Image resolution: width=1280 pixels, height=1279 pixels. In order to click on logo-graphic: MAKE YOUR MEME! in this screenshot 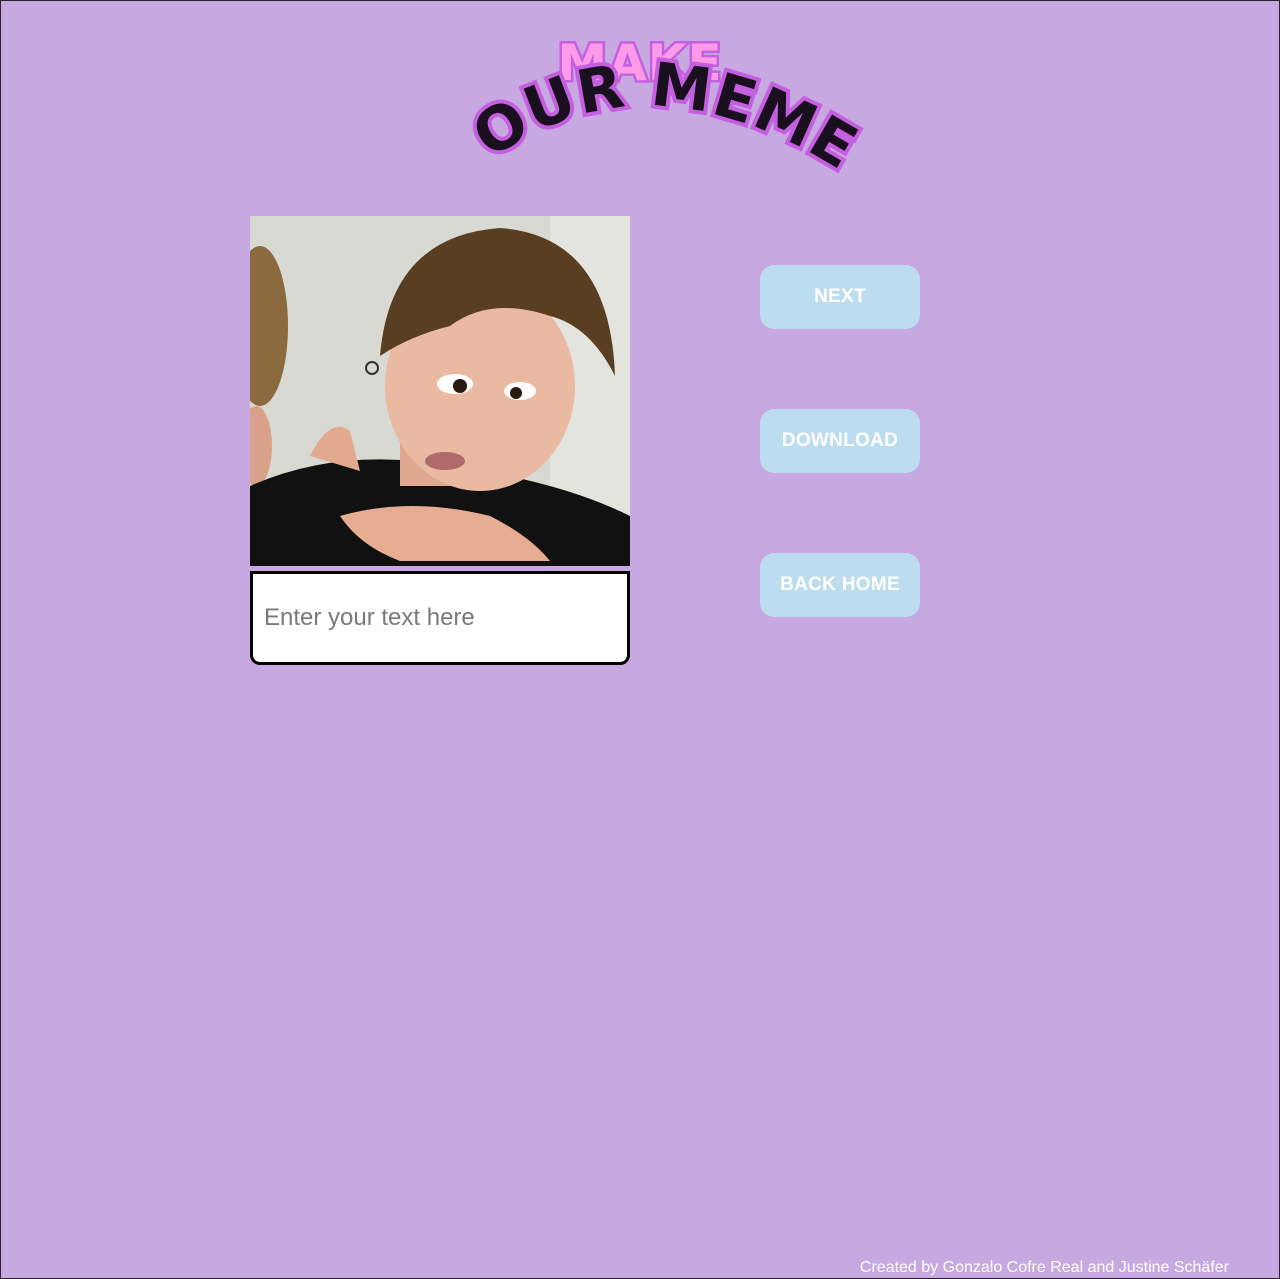, I will do `click(638, 94)`.